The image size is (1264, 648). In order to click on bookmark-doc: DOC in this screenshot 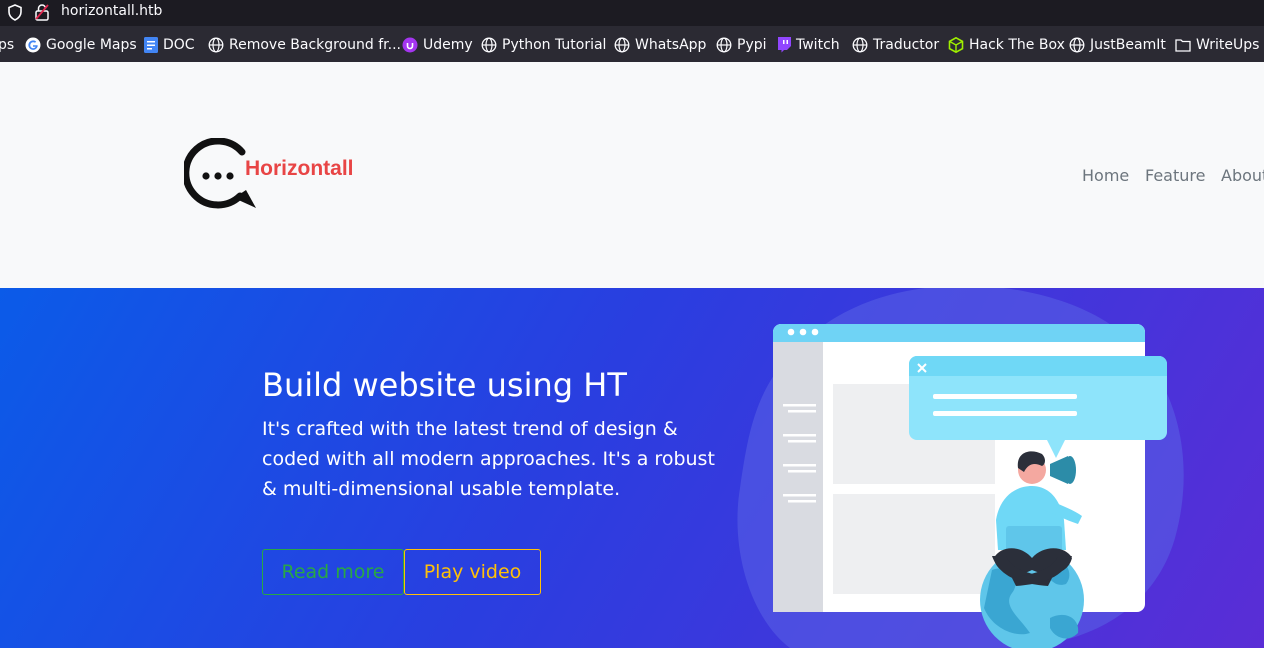, I will do `click(169, 45)`.